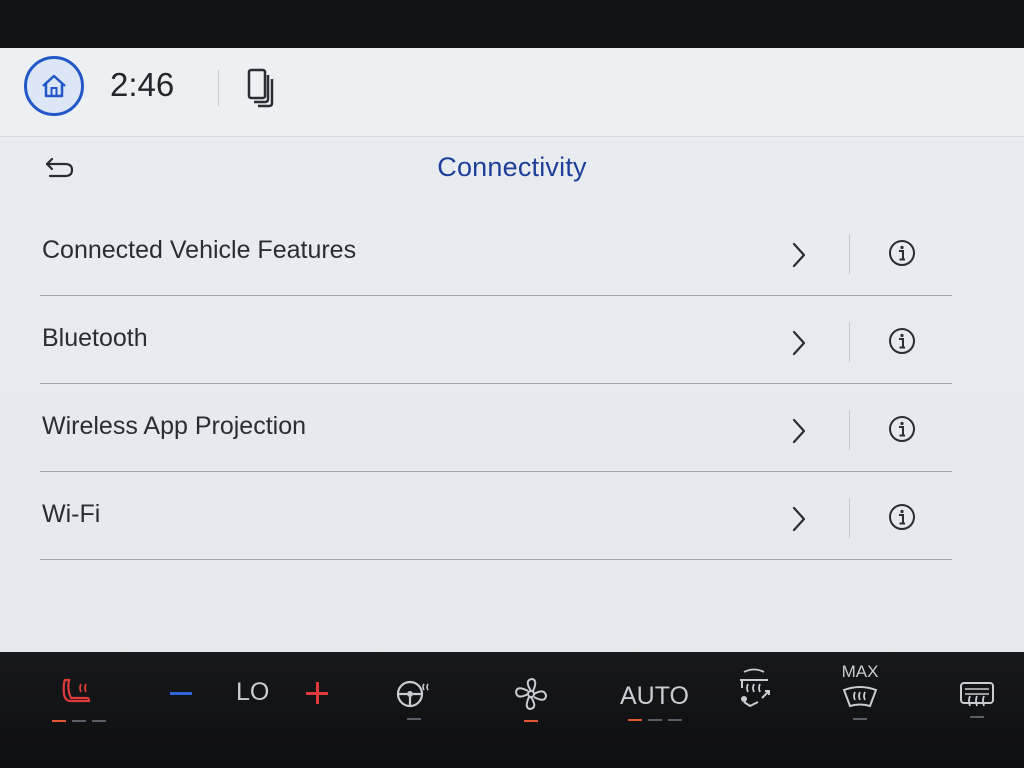 This screenshot has width=1024, height=768. I want to click on fan-level-mark, so click(531, 721).